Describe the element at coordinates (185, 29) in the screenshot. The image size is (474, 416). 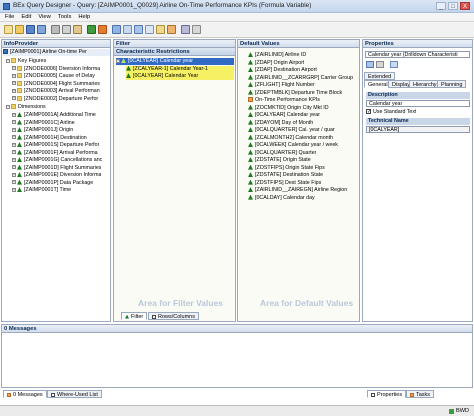
I see `messages-icon` at that location.